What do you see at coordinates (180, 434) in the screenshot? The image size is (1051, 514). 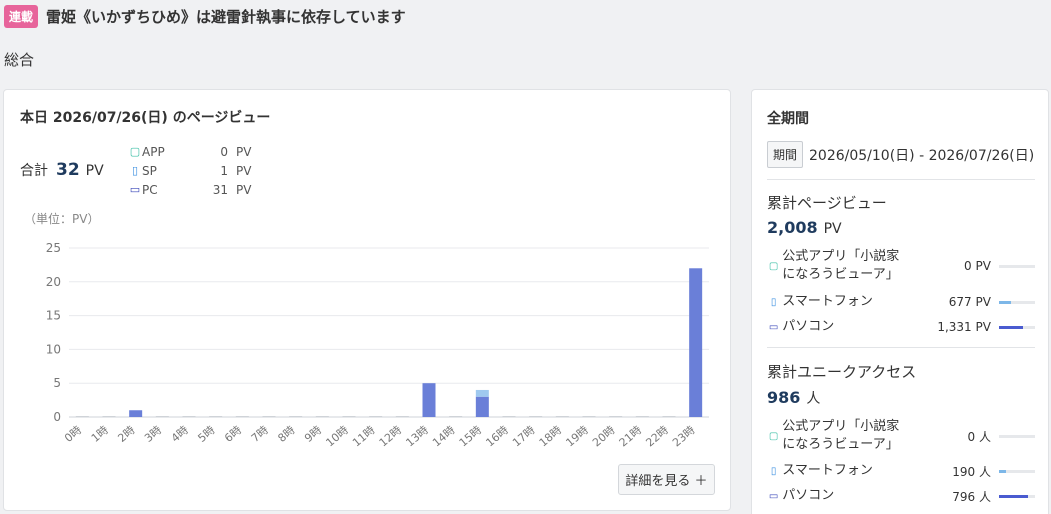 I see `x-tick-label: 4時` at bounding box center [180, 434].